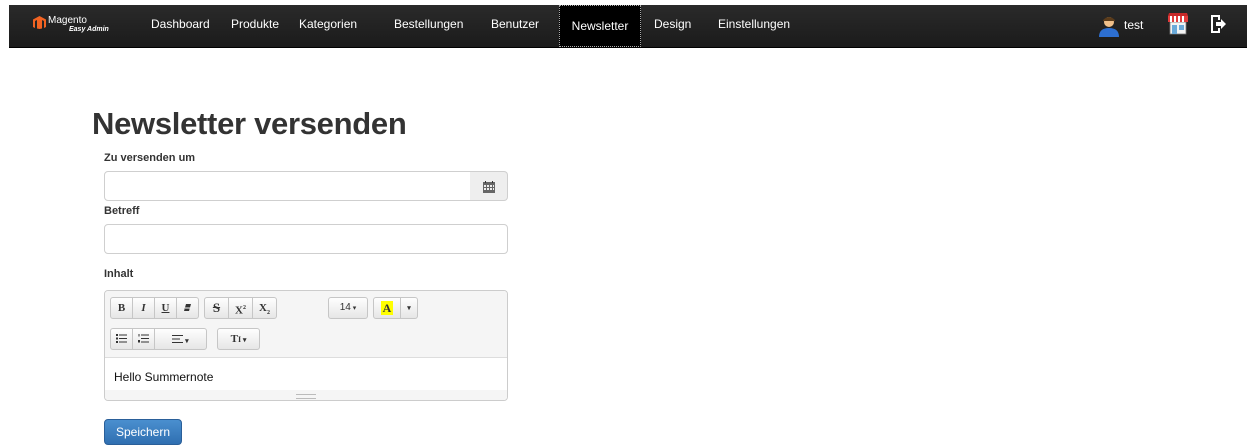 The image size is (1256, 445). Describe the element at coordinates (180, 26) in the screenshot. I see `nav-item-dashboard: Dashboard` at that location.